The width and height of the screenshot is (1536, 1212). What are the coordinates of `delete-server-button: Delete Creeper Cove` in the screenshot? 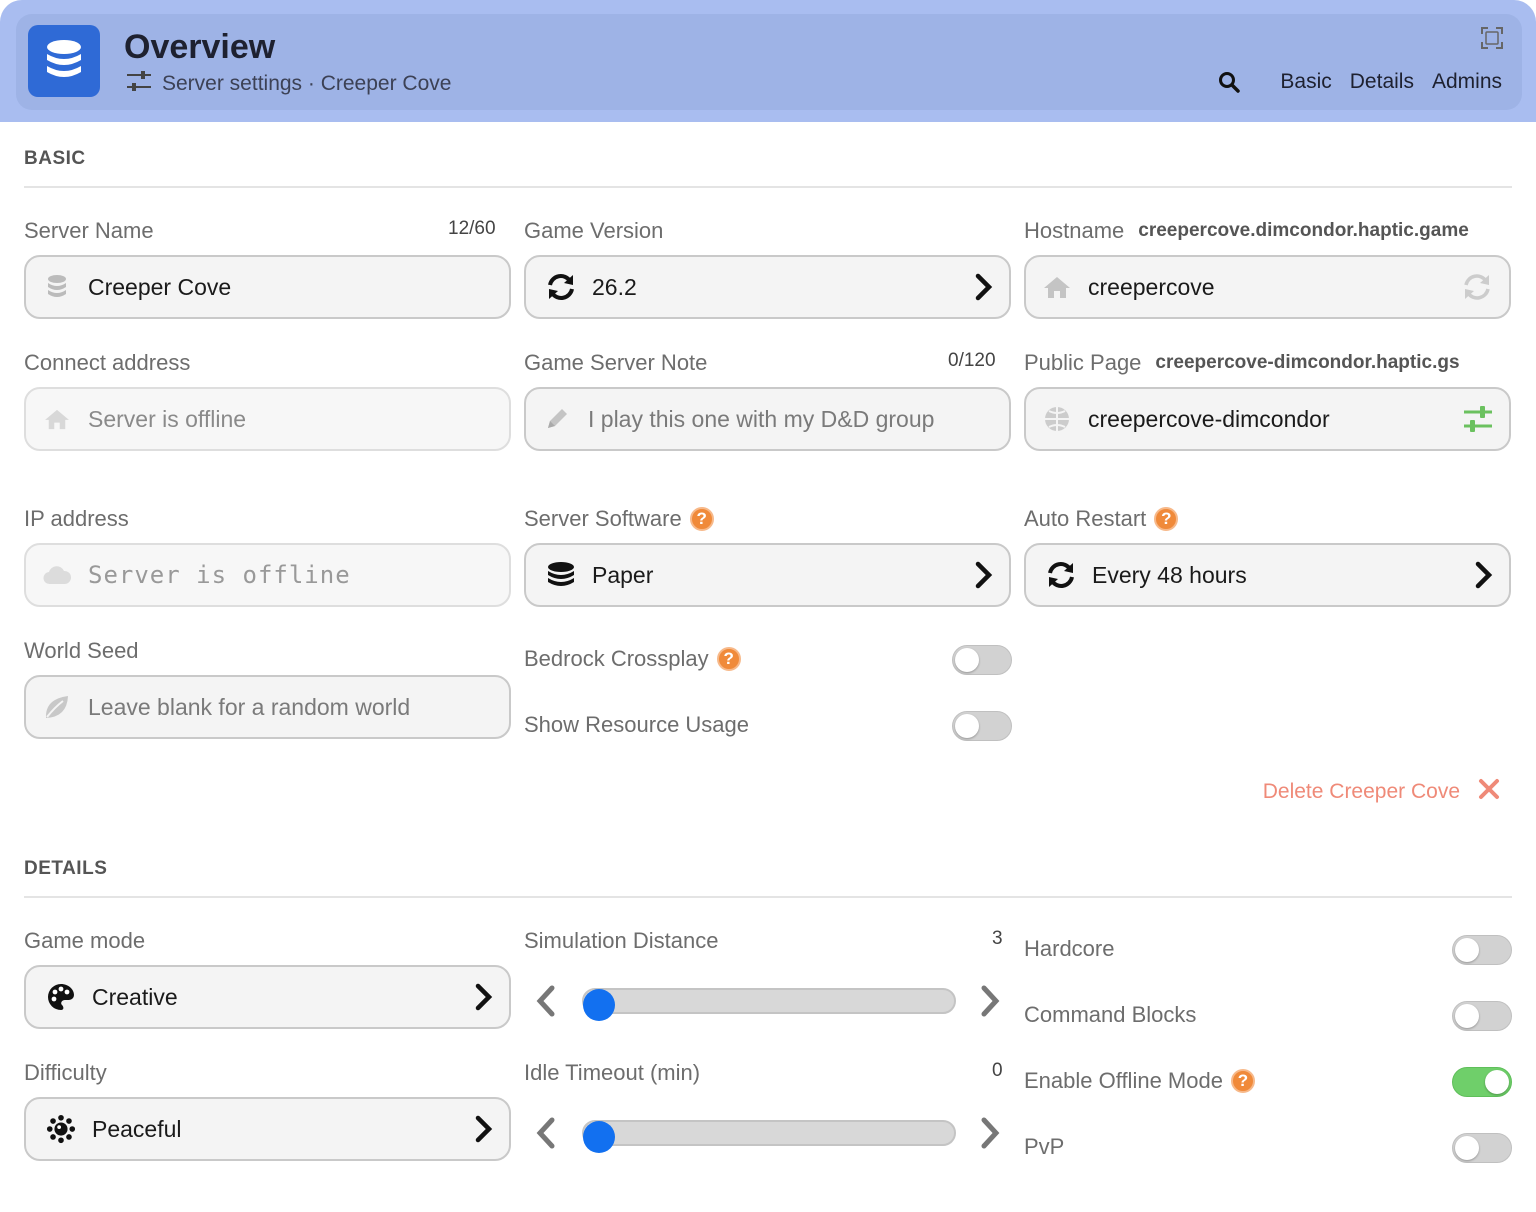 It's located at (1381, 792).